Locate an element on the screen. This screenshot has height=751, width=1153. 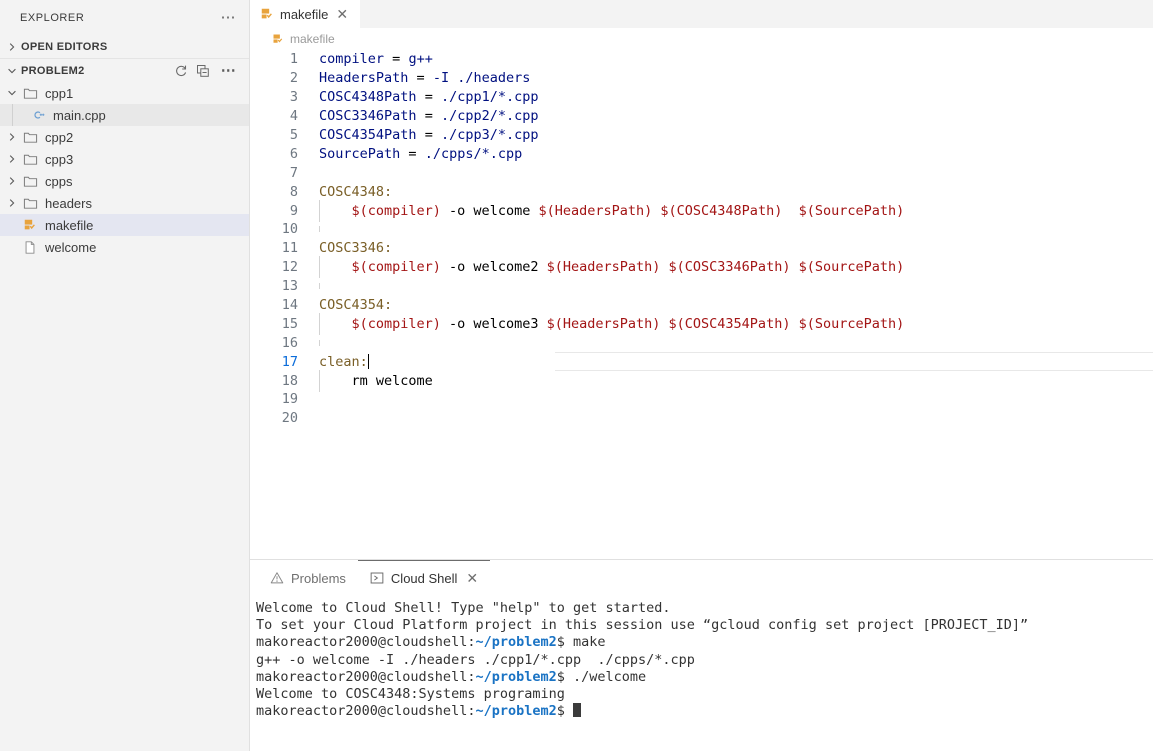
collapse-all-icon is located at coordinates (203, 71).